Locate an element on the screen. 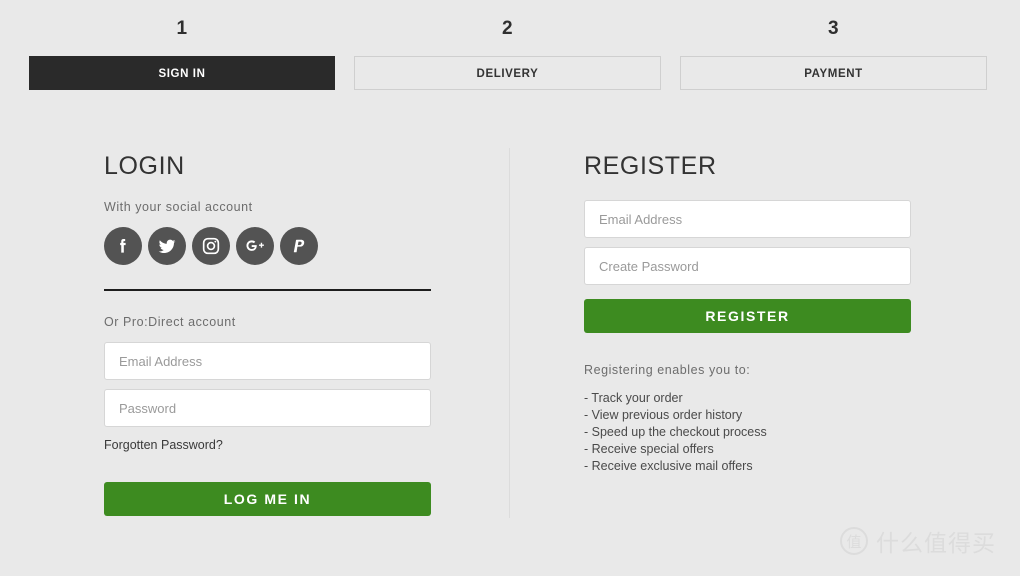 Image resolution: width=1020 pixels, height=576 pixels. login-password-input is located at coordinates (267, 408).